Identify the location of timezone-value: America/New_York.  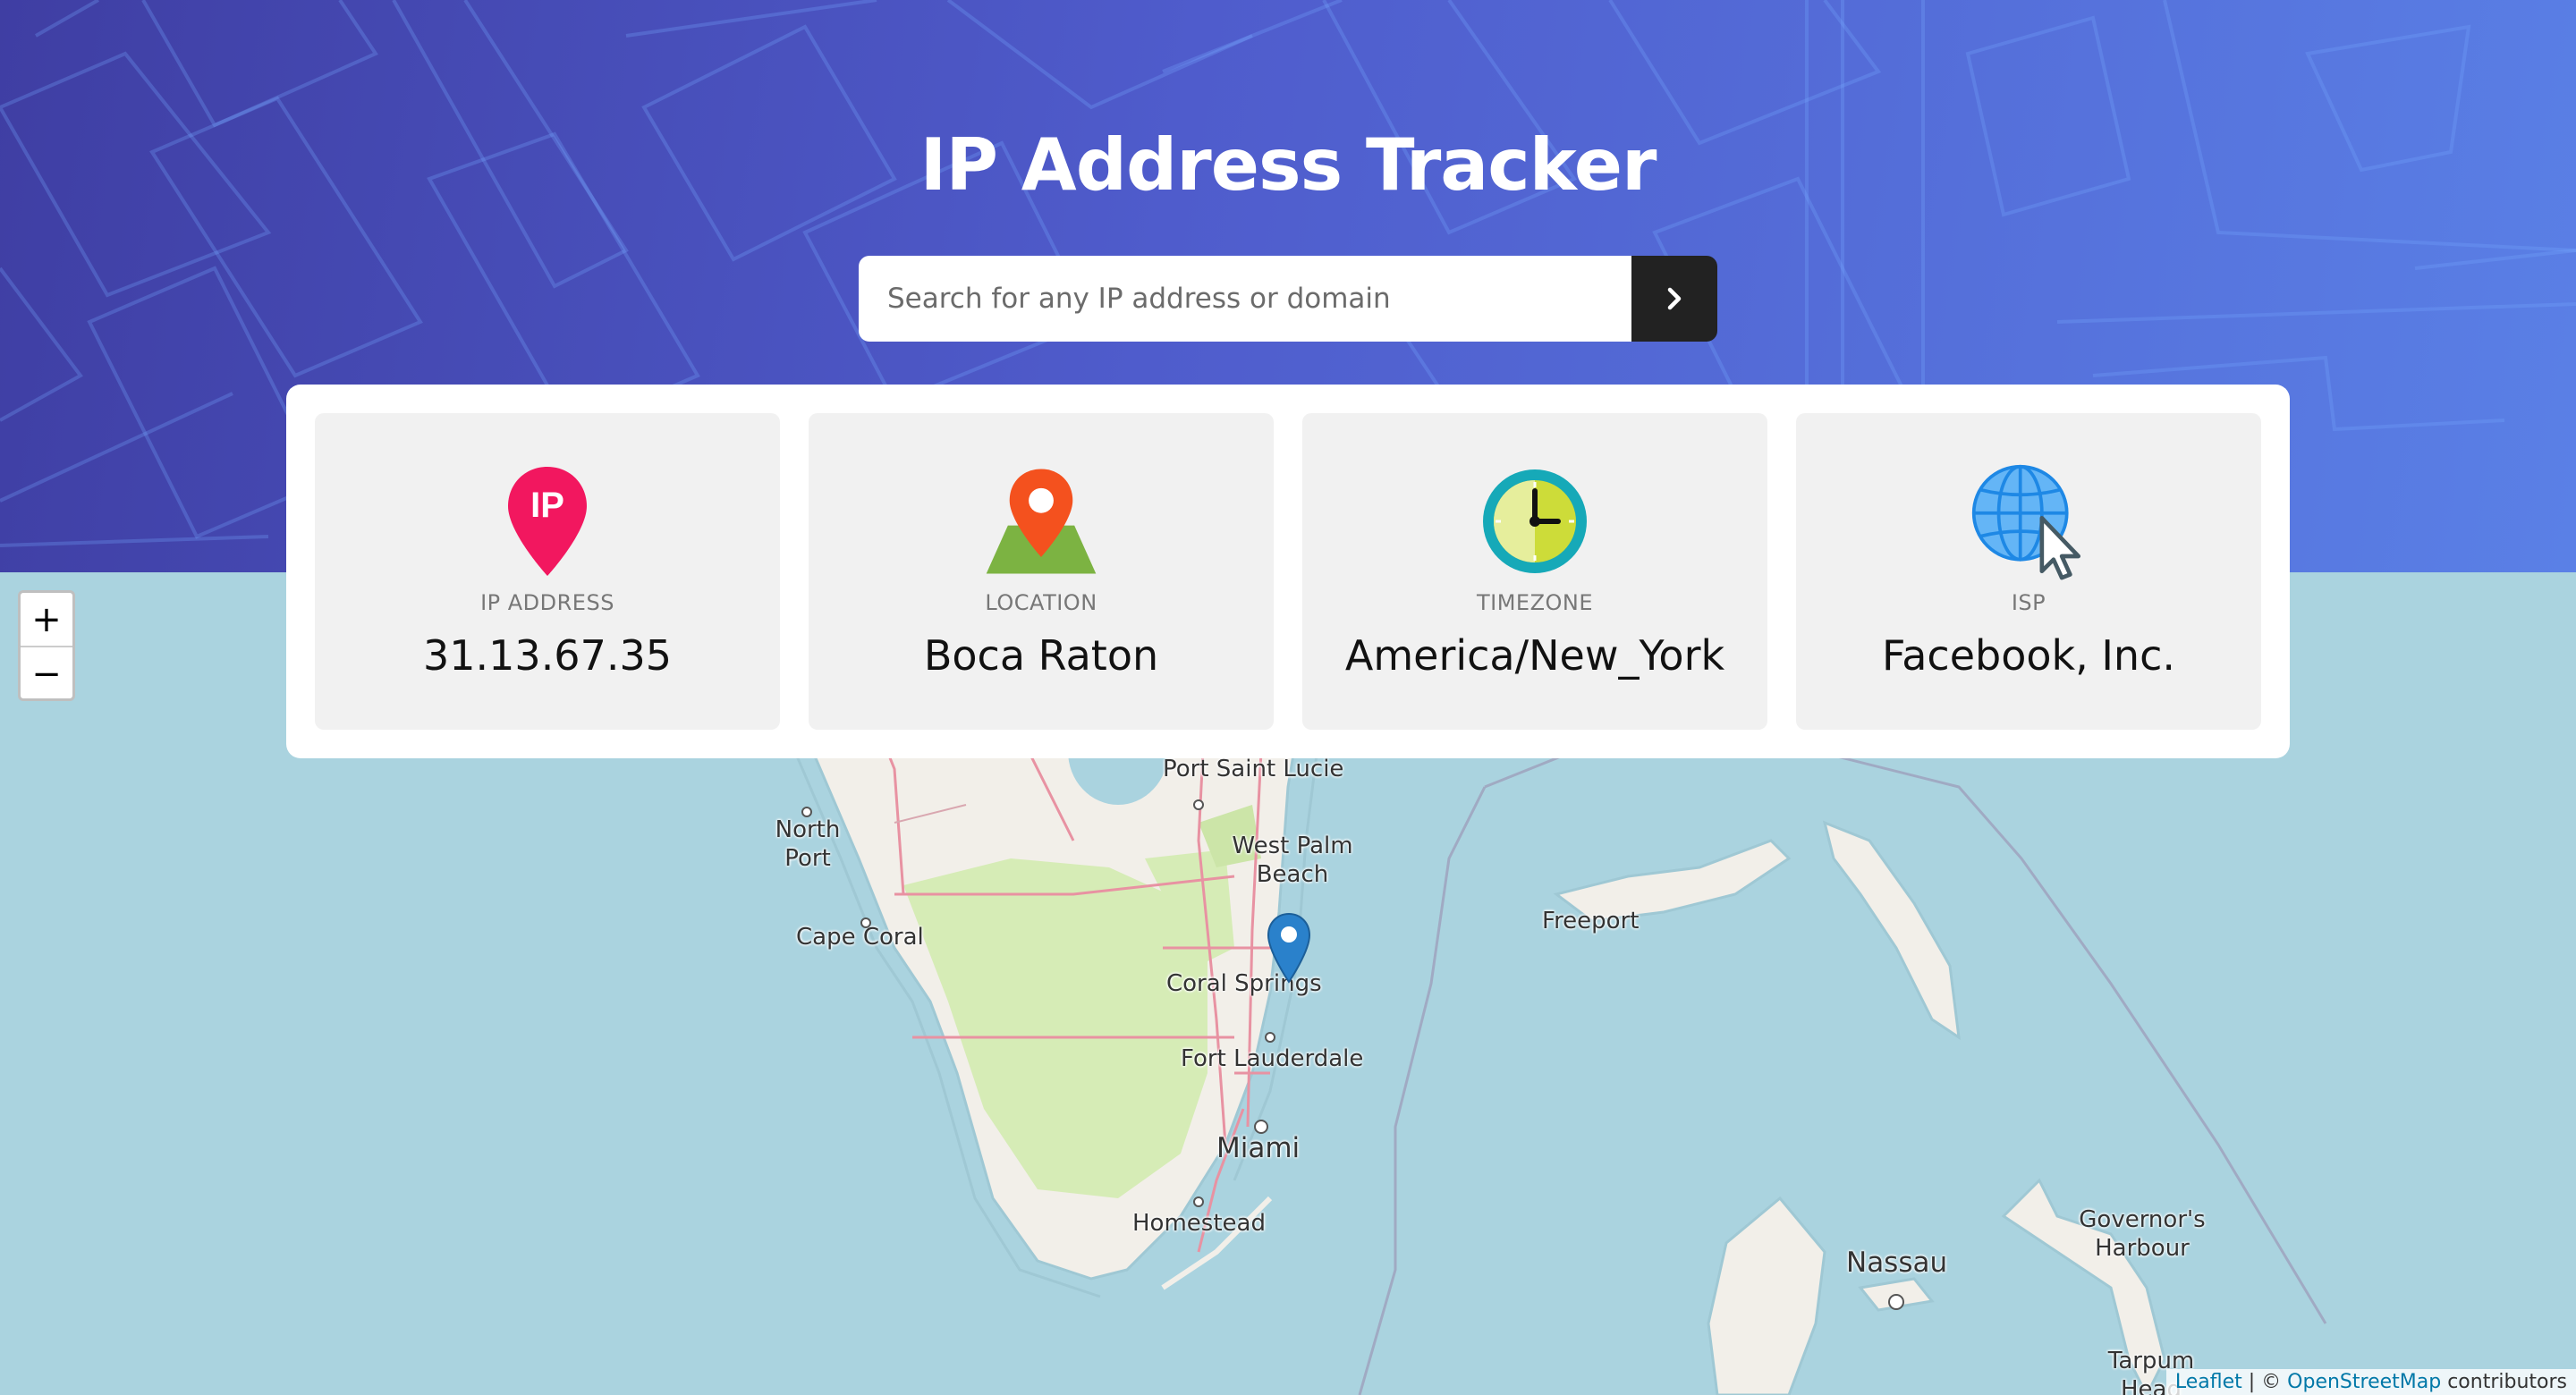
(1534, 655).